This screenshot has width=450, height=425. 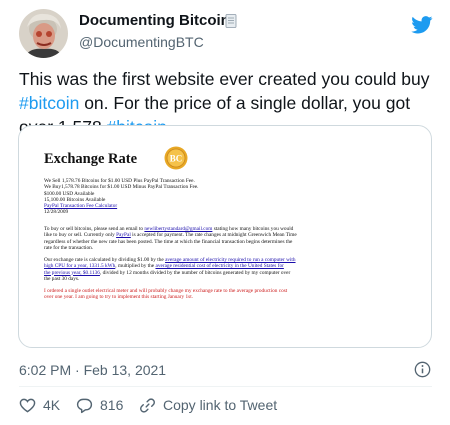 I want to click on reply-count: 816, so click(x=112, y=405).